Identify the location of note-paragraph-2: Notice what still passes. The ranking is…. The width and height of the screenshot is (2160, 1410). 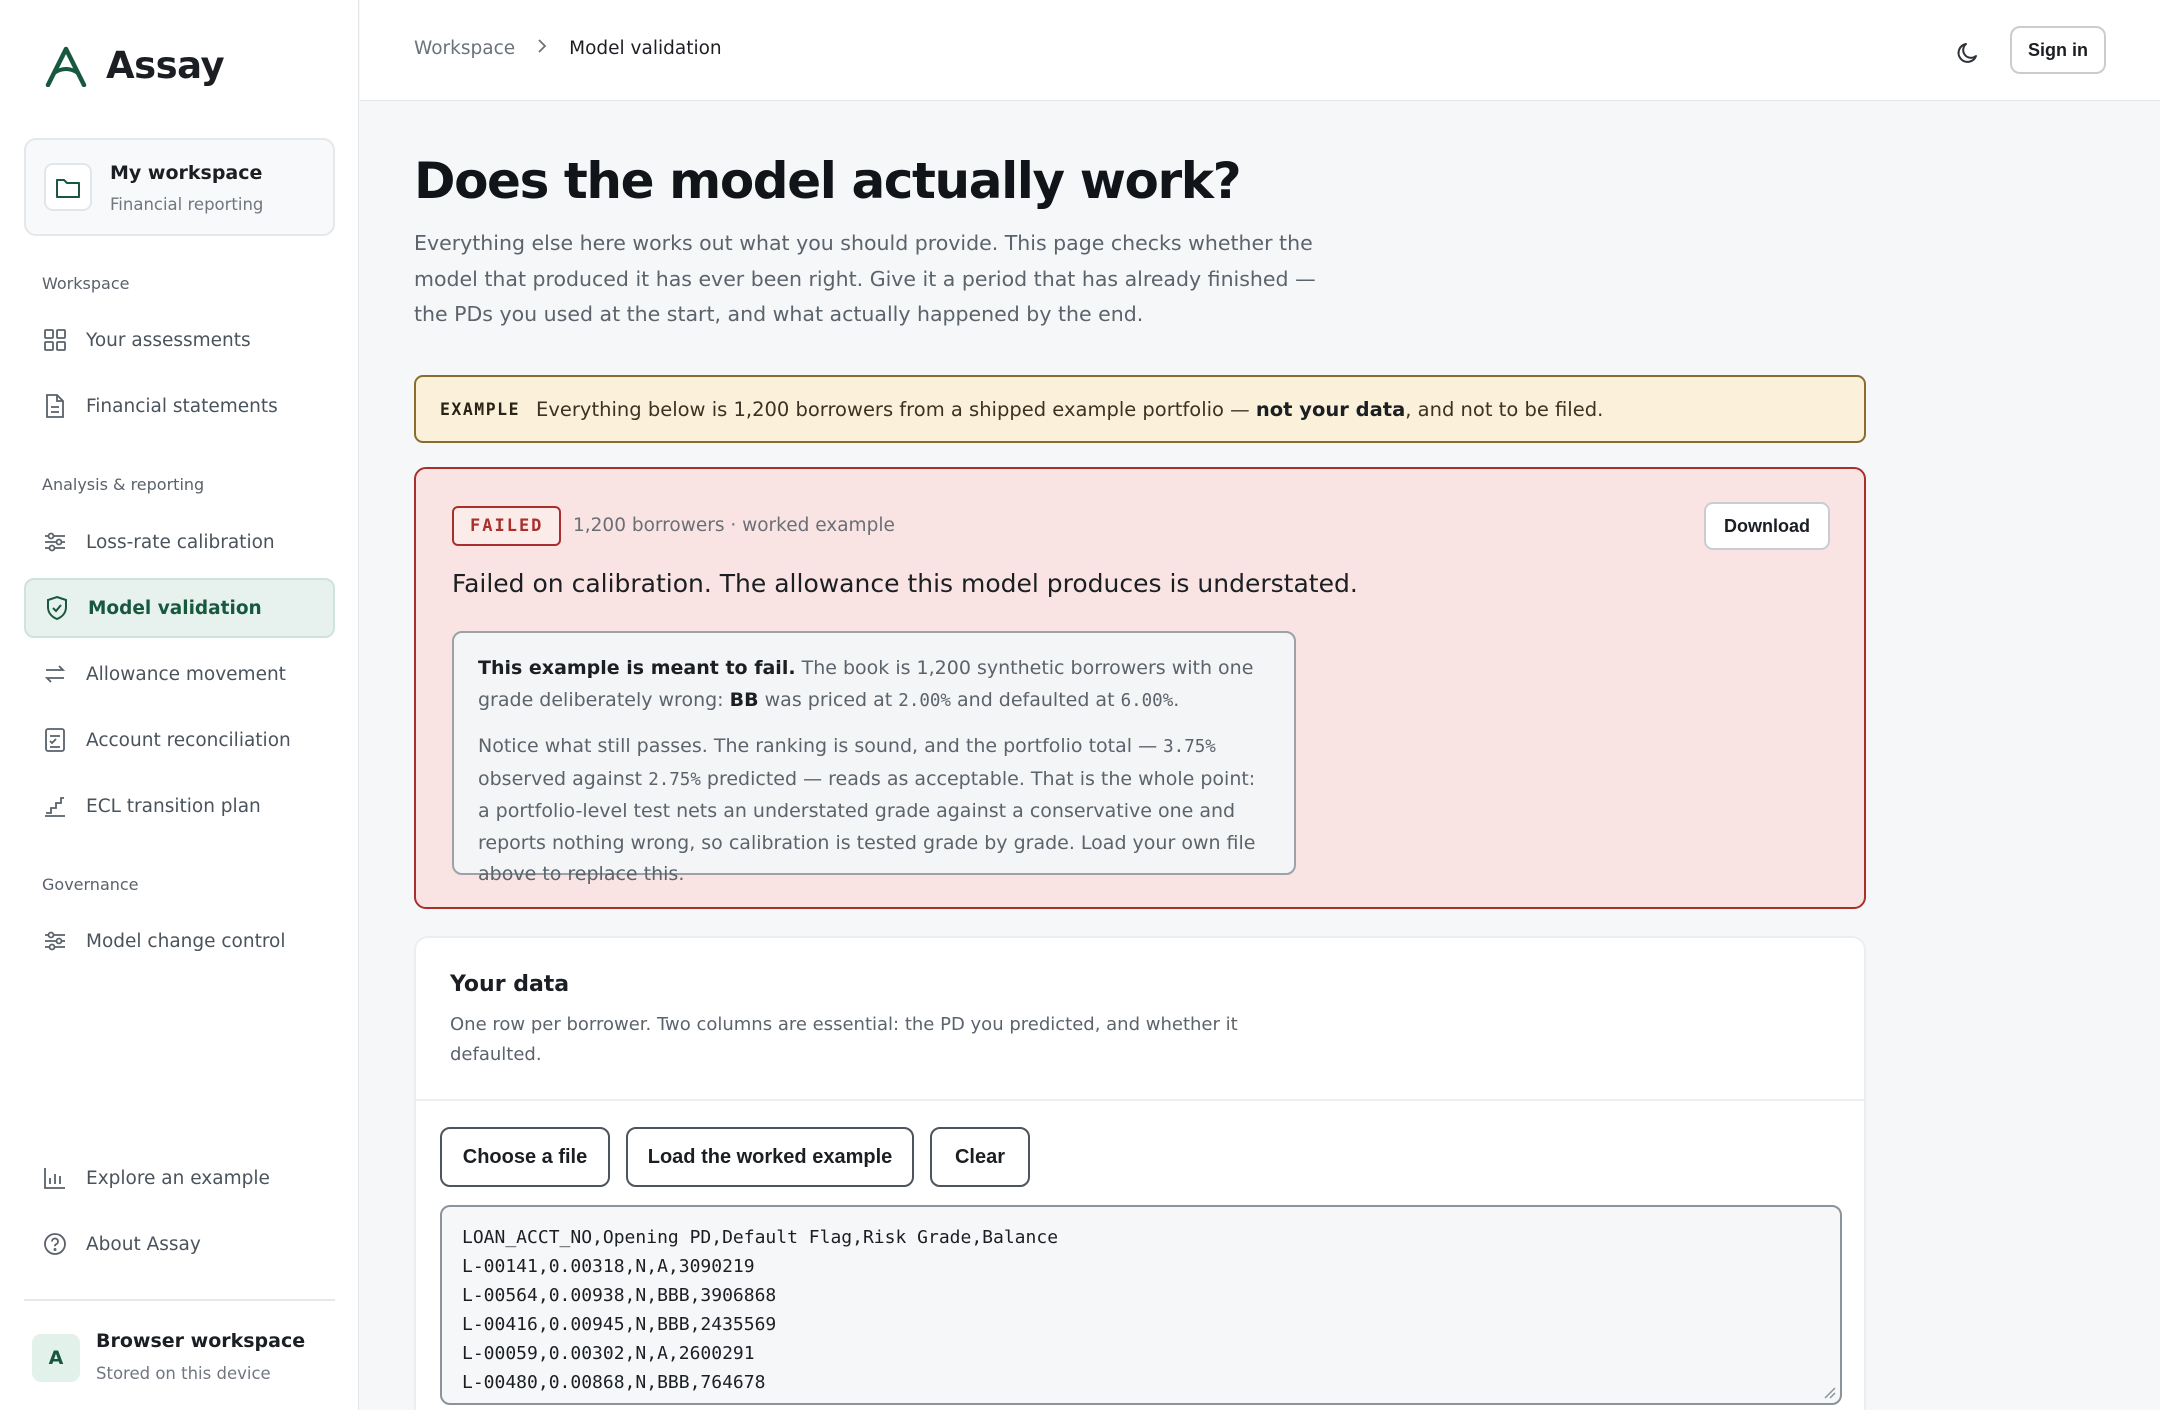
(874, 811).